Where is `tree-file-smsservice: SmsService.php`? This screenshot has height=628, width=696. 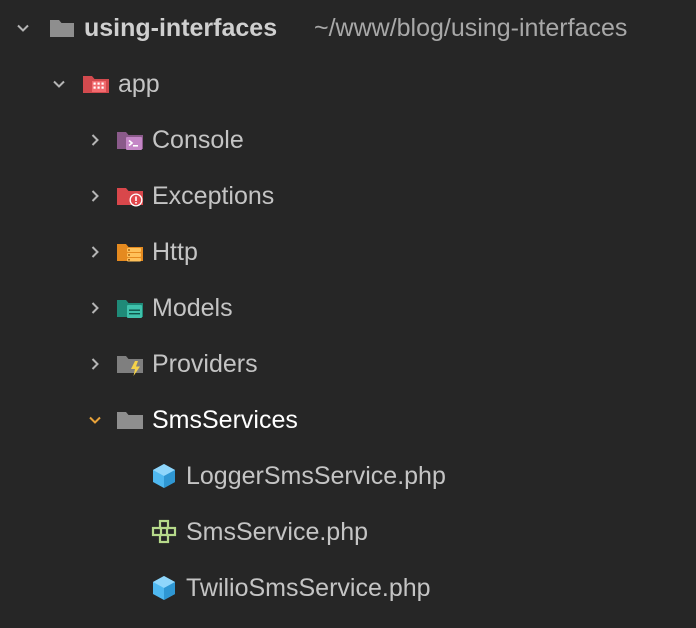
tree-file-smsservice: SmsService.php is located at coordinates (348, 532).